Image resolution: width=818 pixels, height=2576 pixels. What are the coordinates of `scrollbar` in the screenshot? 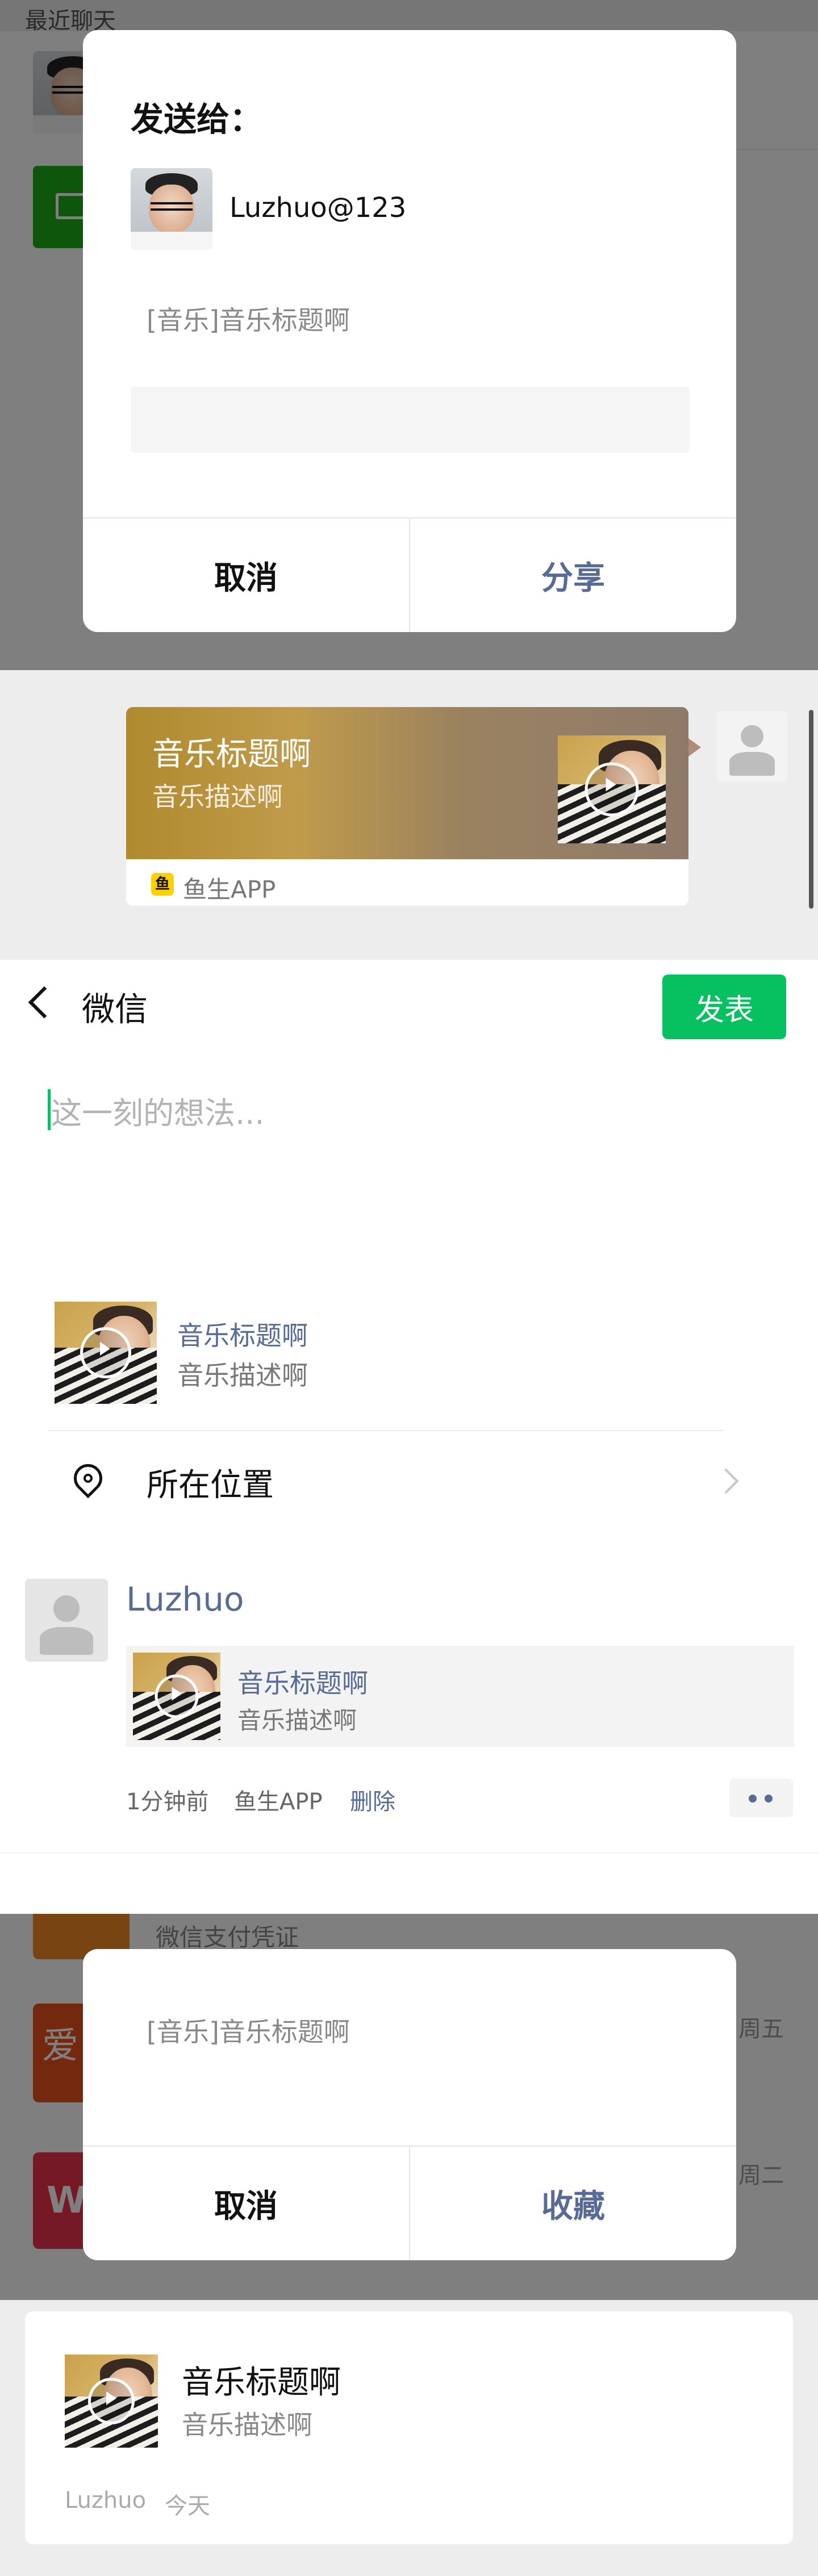 It's located at (811, 809).